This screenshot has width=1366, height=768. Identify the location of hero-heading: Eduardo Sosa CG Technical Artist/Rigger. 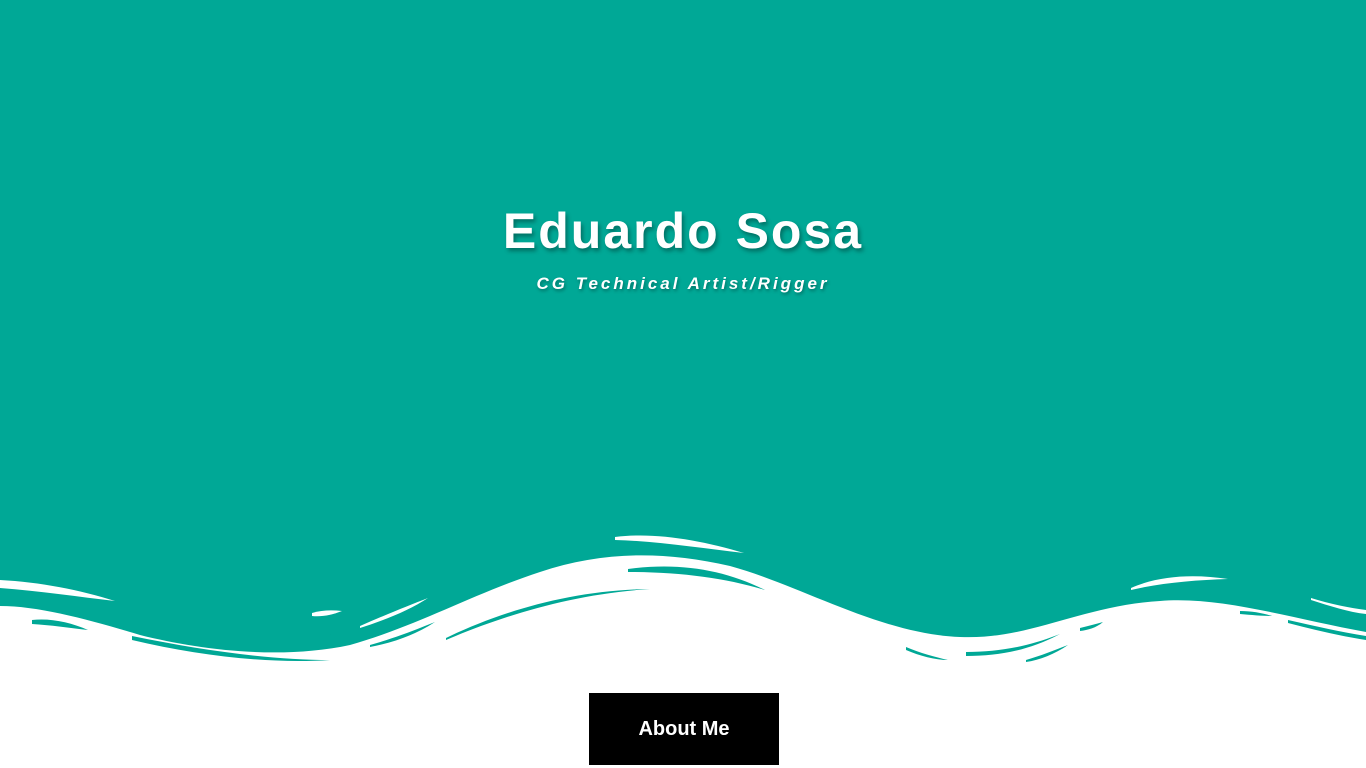
(683, 246).